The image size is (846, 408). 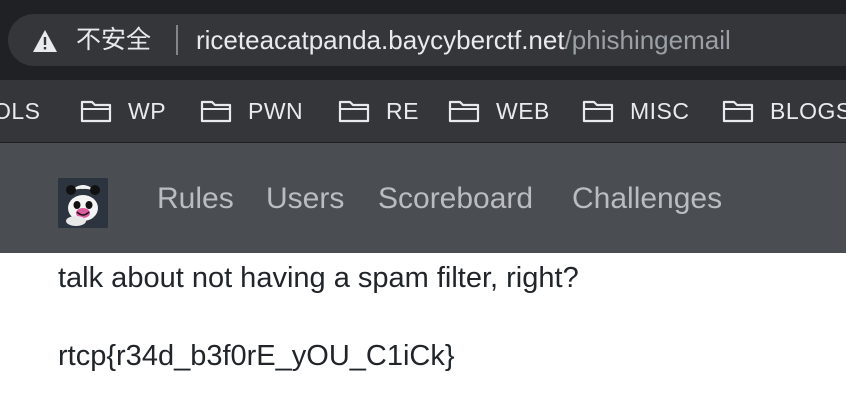 What do you see at coordinates (123, 111) in the screenshot?
I see `bookmark-folder-wp: WP` at bounding box center [123, 111].